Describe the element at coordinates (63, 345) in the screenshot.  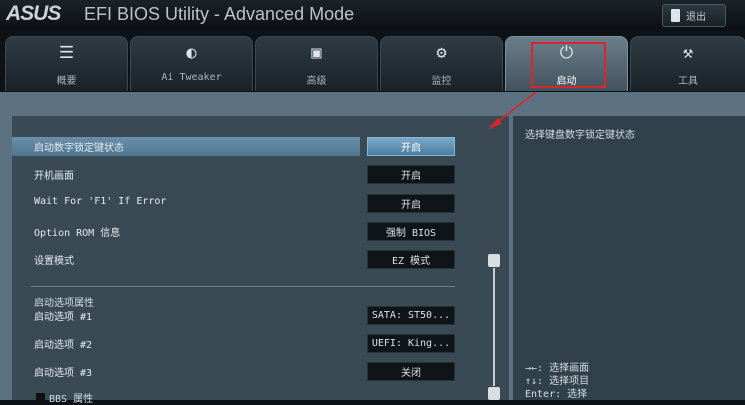
I see `setting-label: 启动选项 #2` at that location.